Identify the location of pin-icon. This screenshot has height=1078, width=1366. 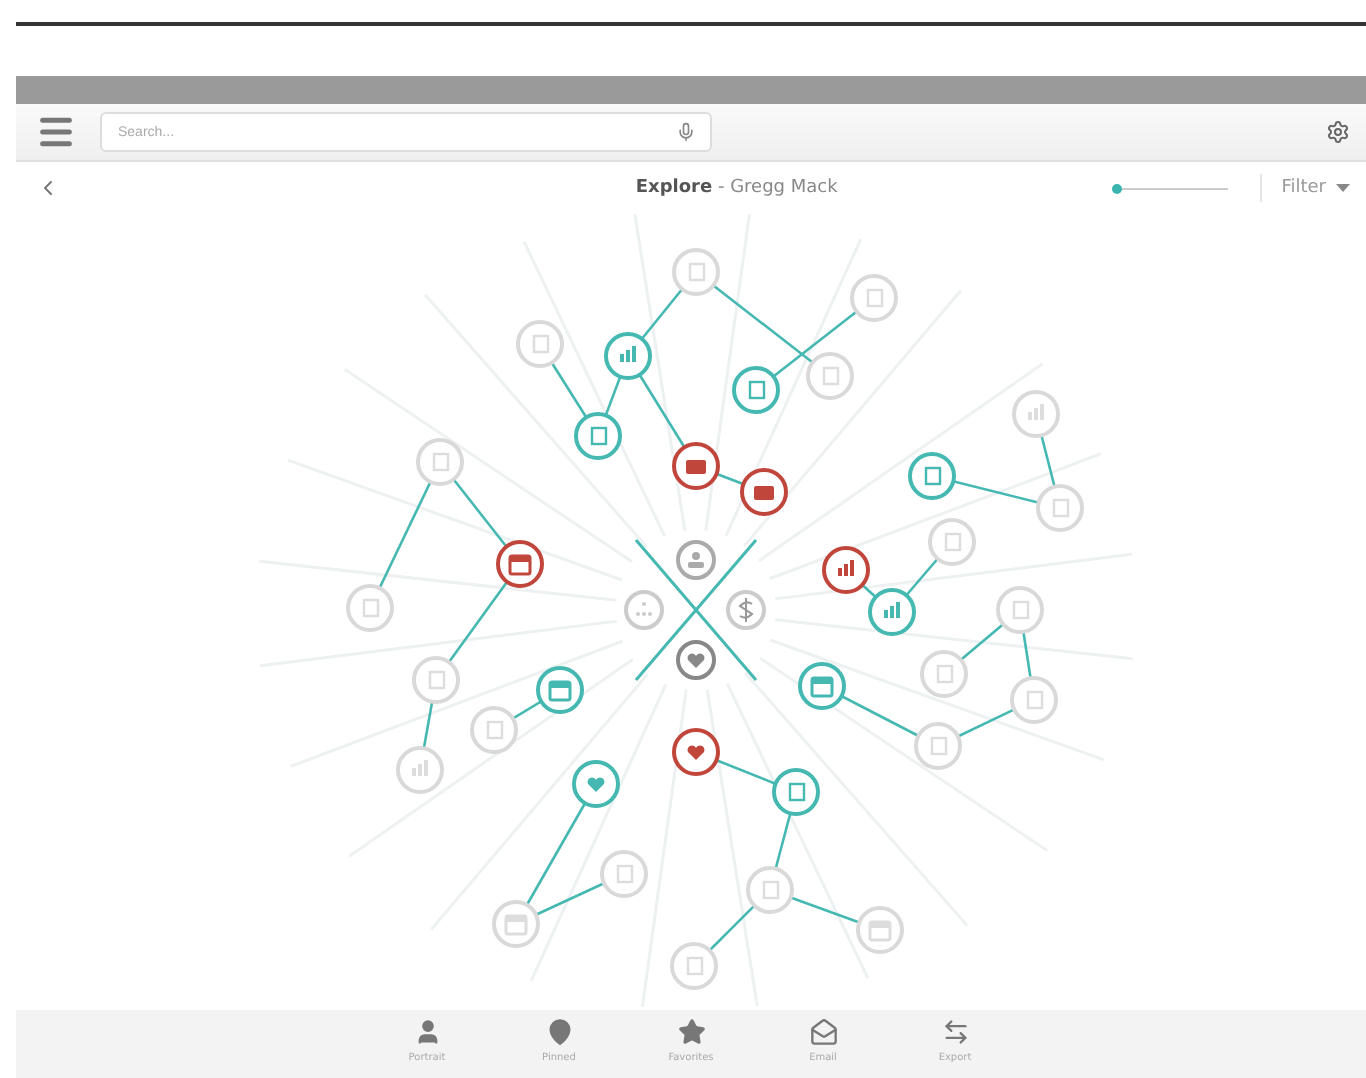
(559, 1032).